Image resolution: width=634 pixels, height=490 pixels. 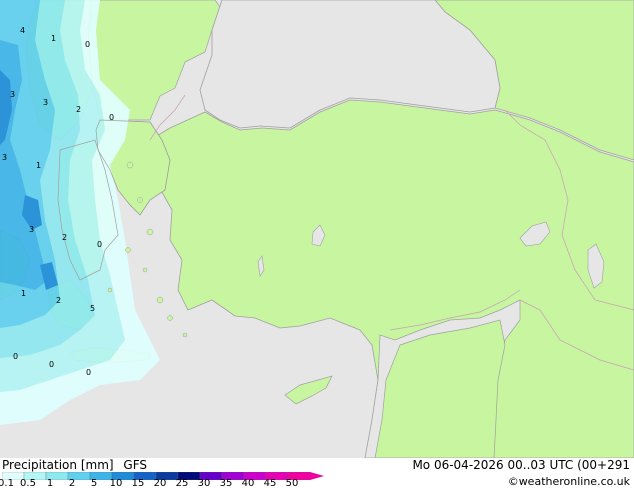 I want to click on scale-label: 1, so click(x=50, y=483).